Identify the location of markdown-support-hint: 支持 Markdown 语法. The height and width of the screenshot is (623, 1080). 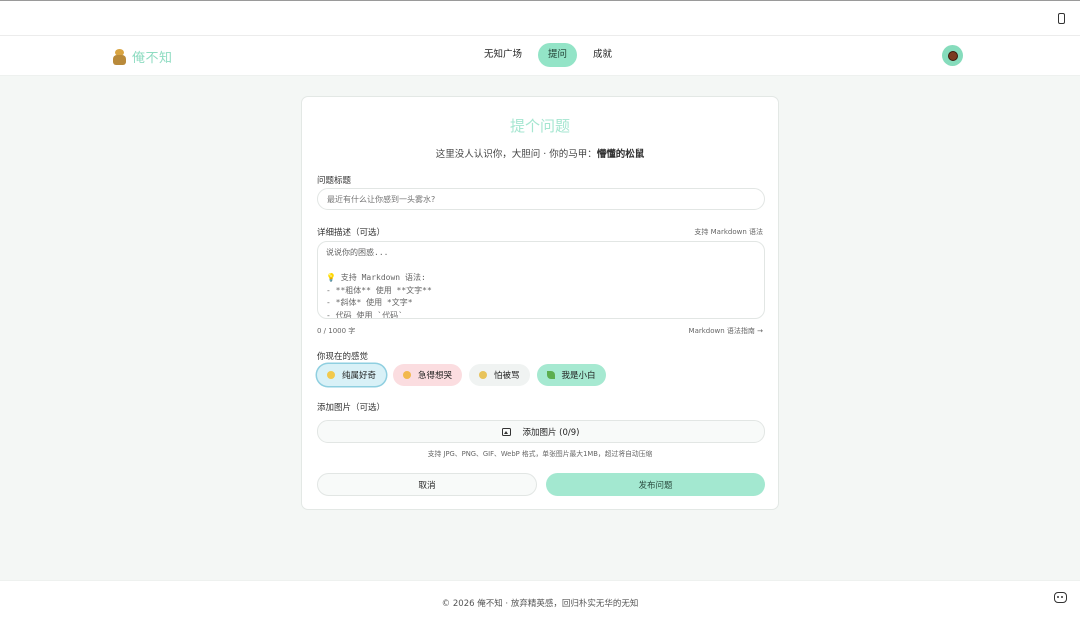
(728, 232).